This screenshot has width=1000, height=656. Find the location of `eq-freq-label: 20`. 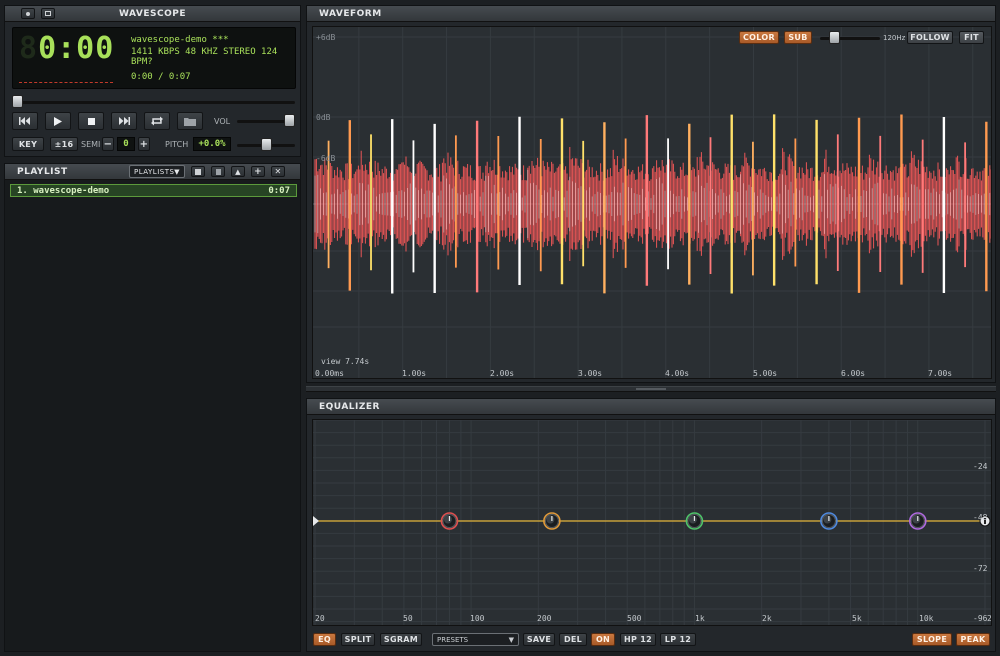

eq-freq-label: 20 is located at coordinates (320, 618).